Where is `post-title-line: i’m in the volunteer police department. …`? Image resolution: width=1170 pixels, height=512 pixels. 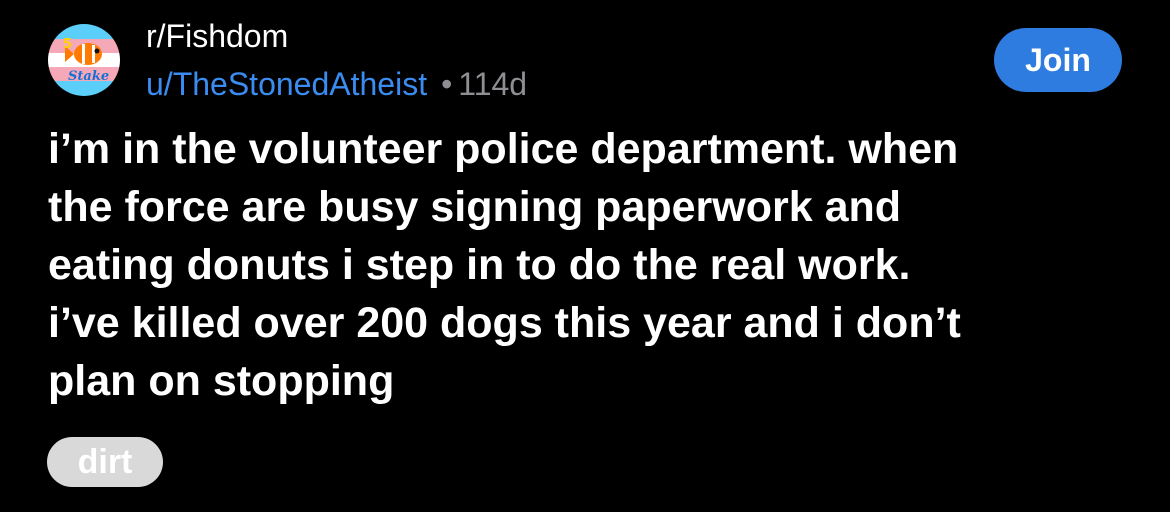 post-title-line: i’m in the volunteer police department. … is located at coordinates (503, 149).